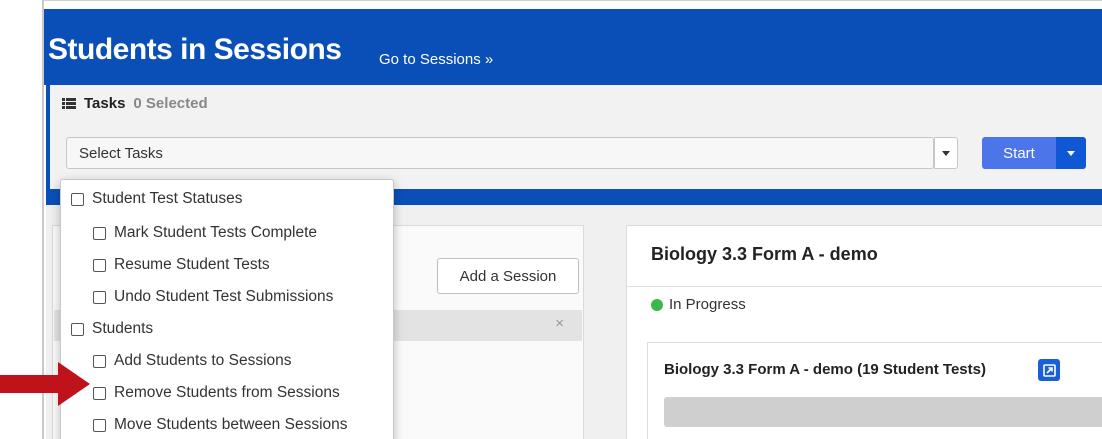 This screenshot has width=1102, height=439. Describe the element at coordinates (170, 103) in the screenshot. I see `selected-count: 0 Selected` at that location.